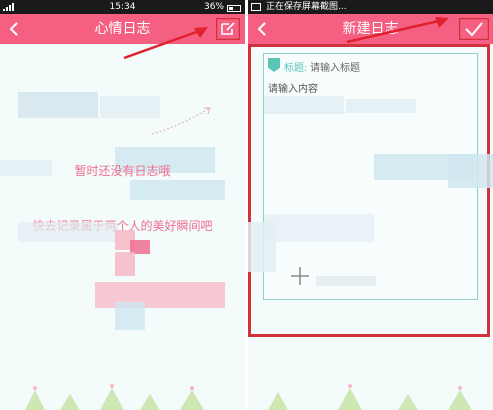 The height and width of the screenshot is (410, 493). I want to click on dotted-curve-decoration, so click(181, 121).